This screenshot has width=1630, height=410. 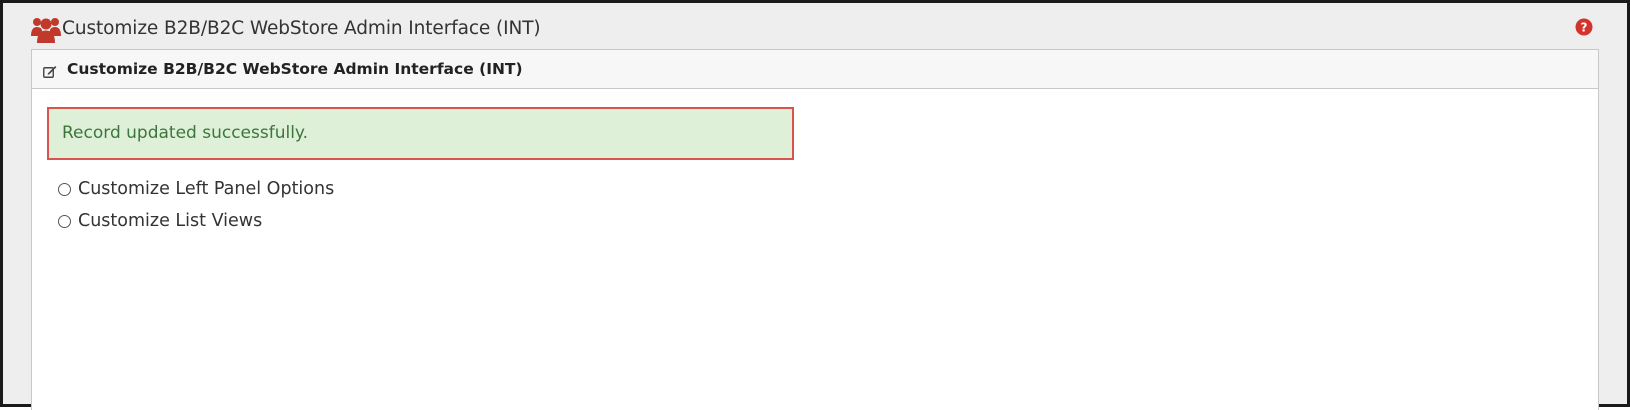 I want to click on alert-message: Record updated successfully., so click(x=185, y=133).